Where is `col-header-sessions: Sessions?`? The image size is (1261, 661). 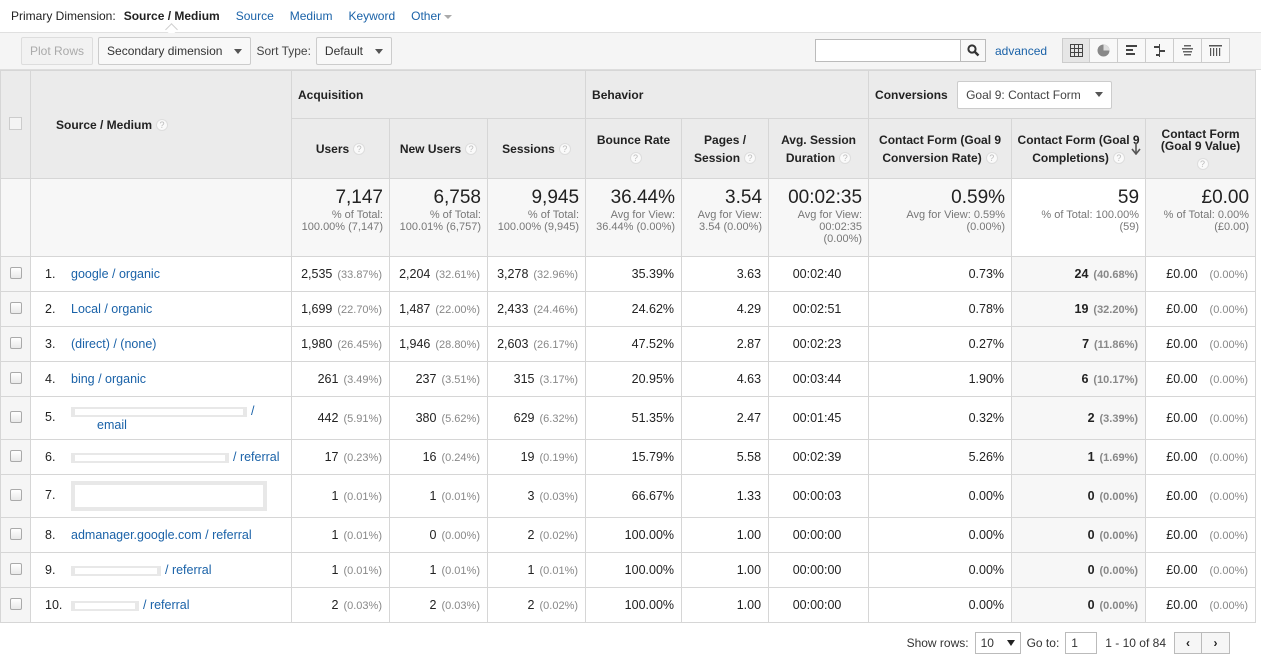
col-header-sessions: Sessions? is located at coordinates (536, 148).